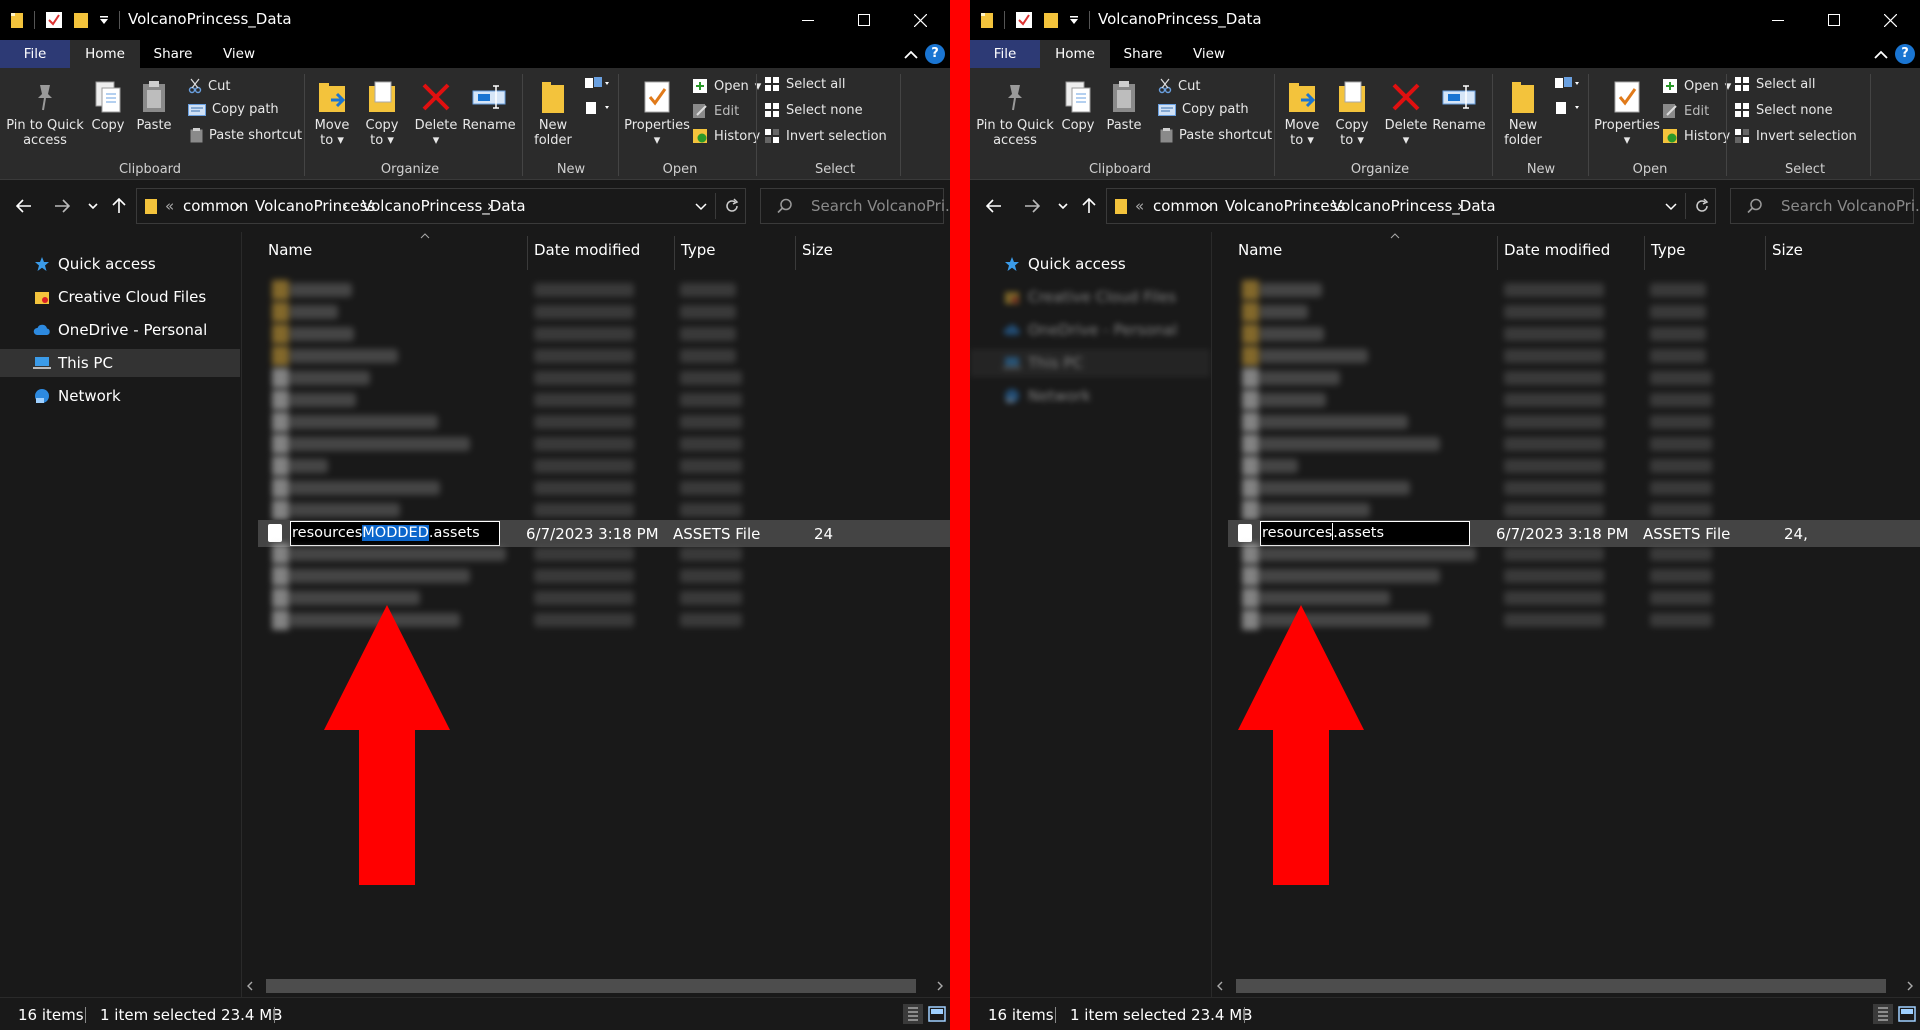  Describe the element at coordinates (1124, 104) in the screenshot. I see `paste-button: Paste` at that location.